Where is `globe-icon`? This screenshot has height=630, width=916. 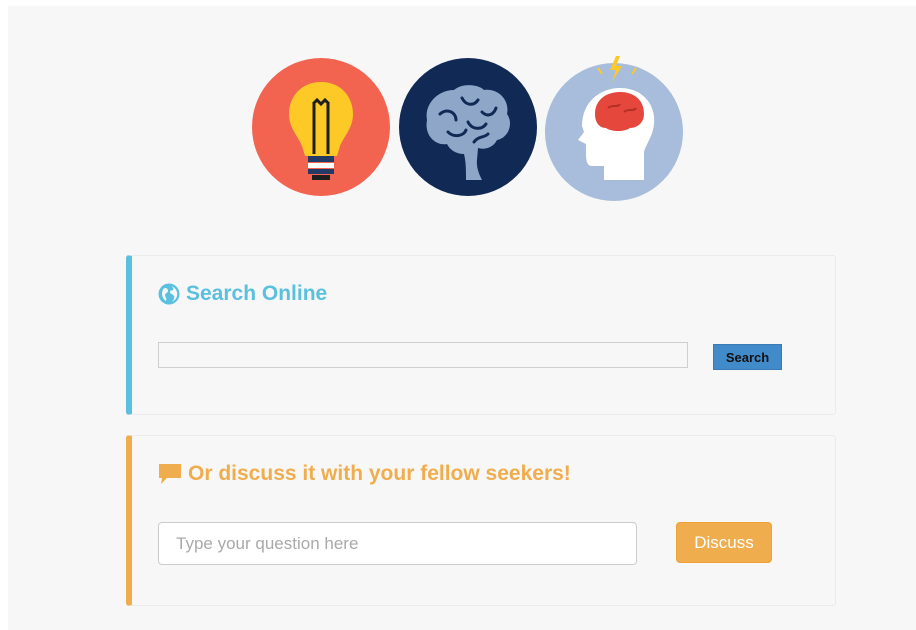
globe-icon is located at coordinates (169, 294).